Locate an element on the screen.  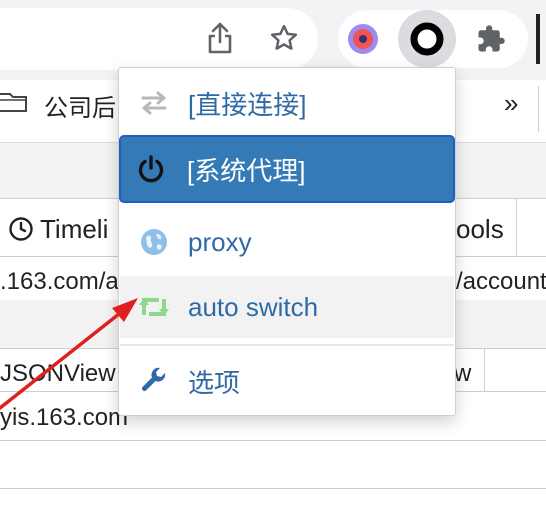
toolbar-edge is located at coordinates (538, 39).